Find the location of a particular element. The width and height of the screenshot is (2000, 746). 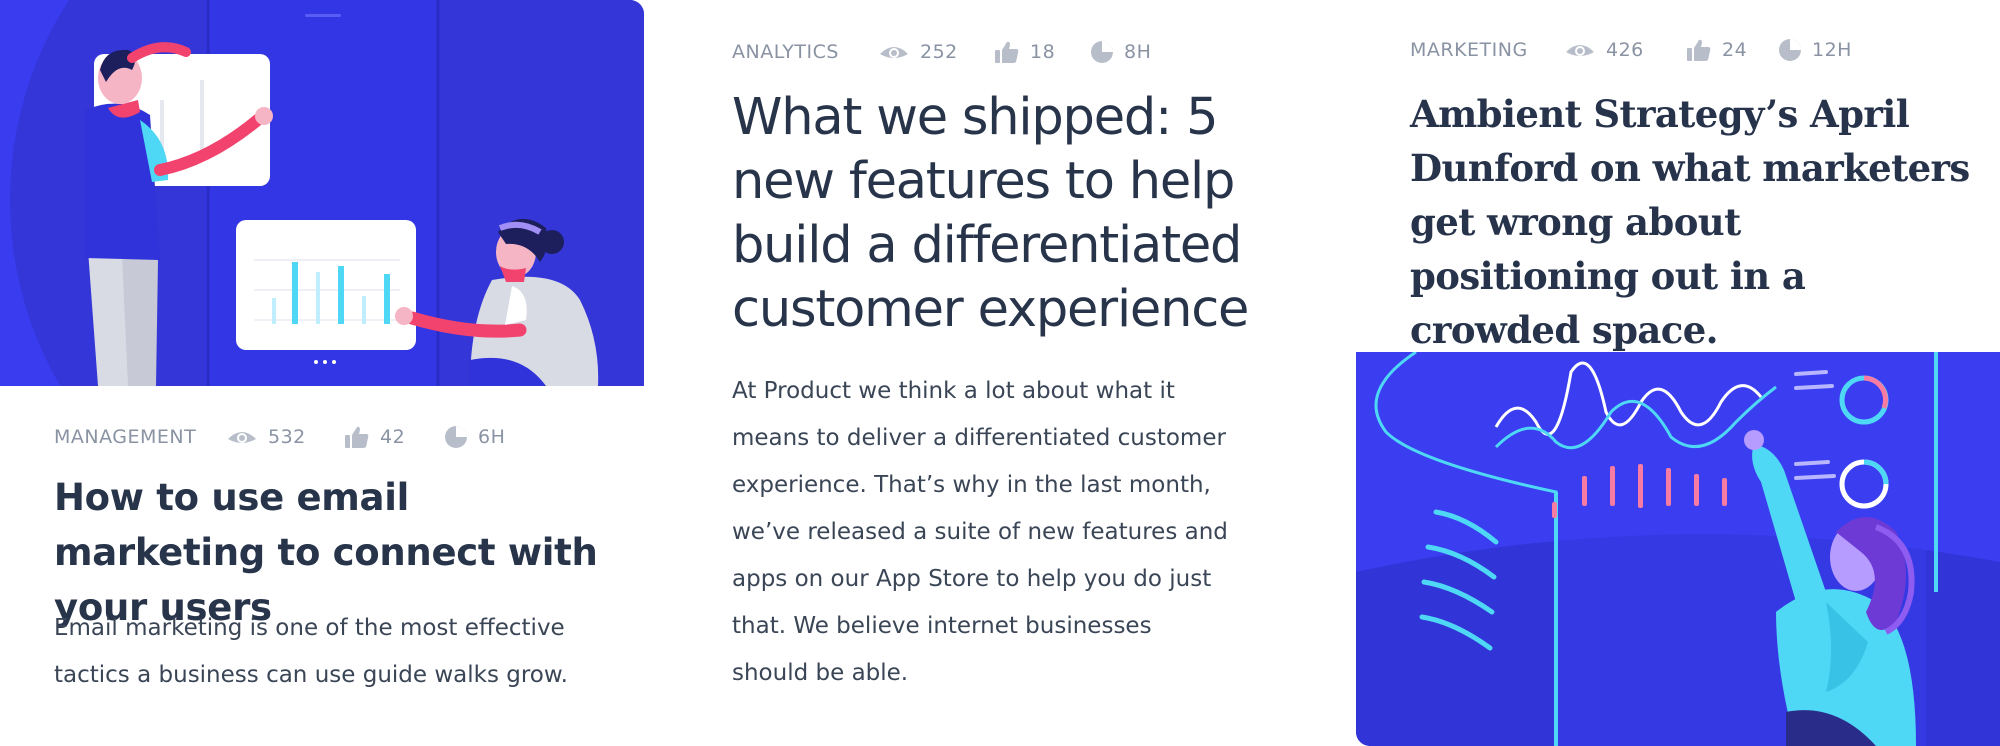

views-stat: 426 is located at coordinates (1625, 50).